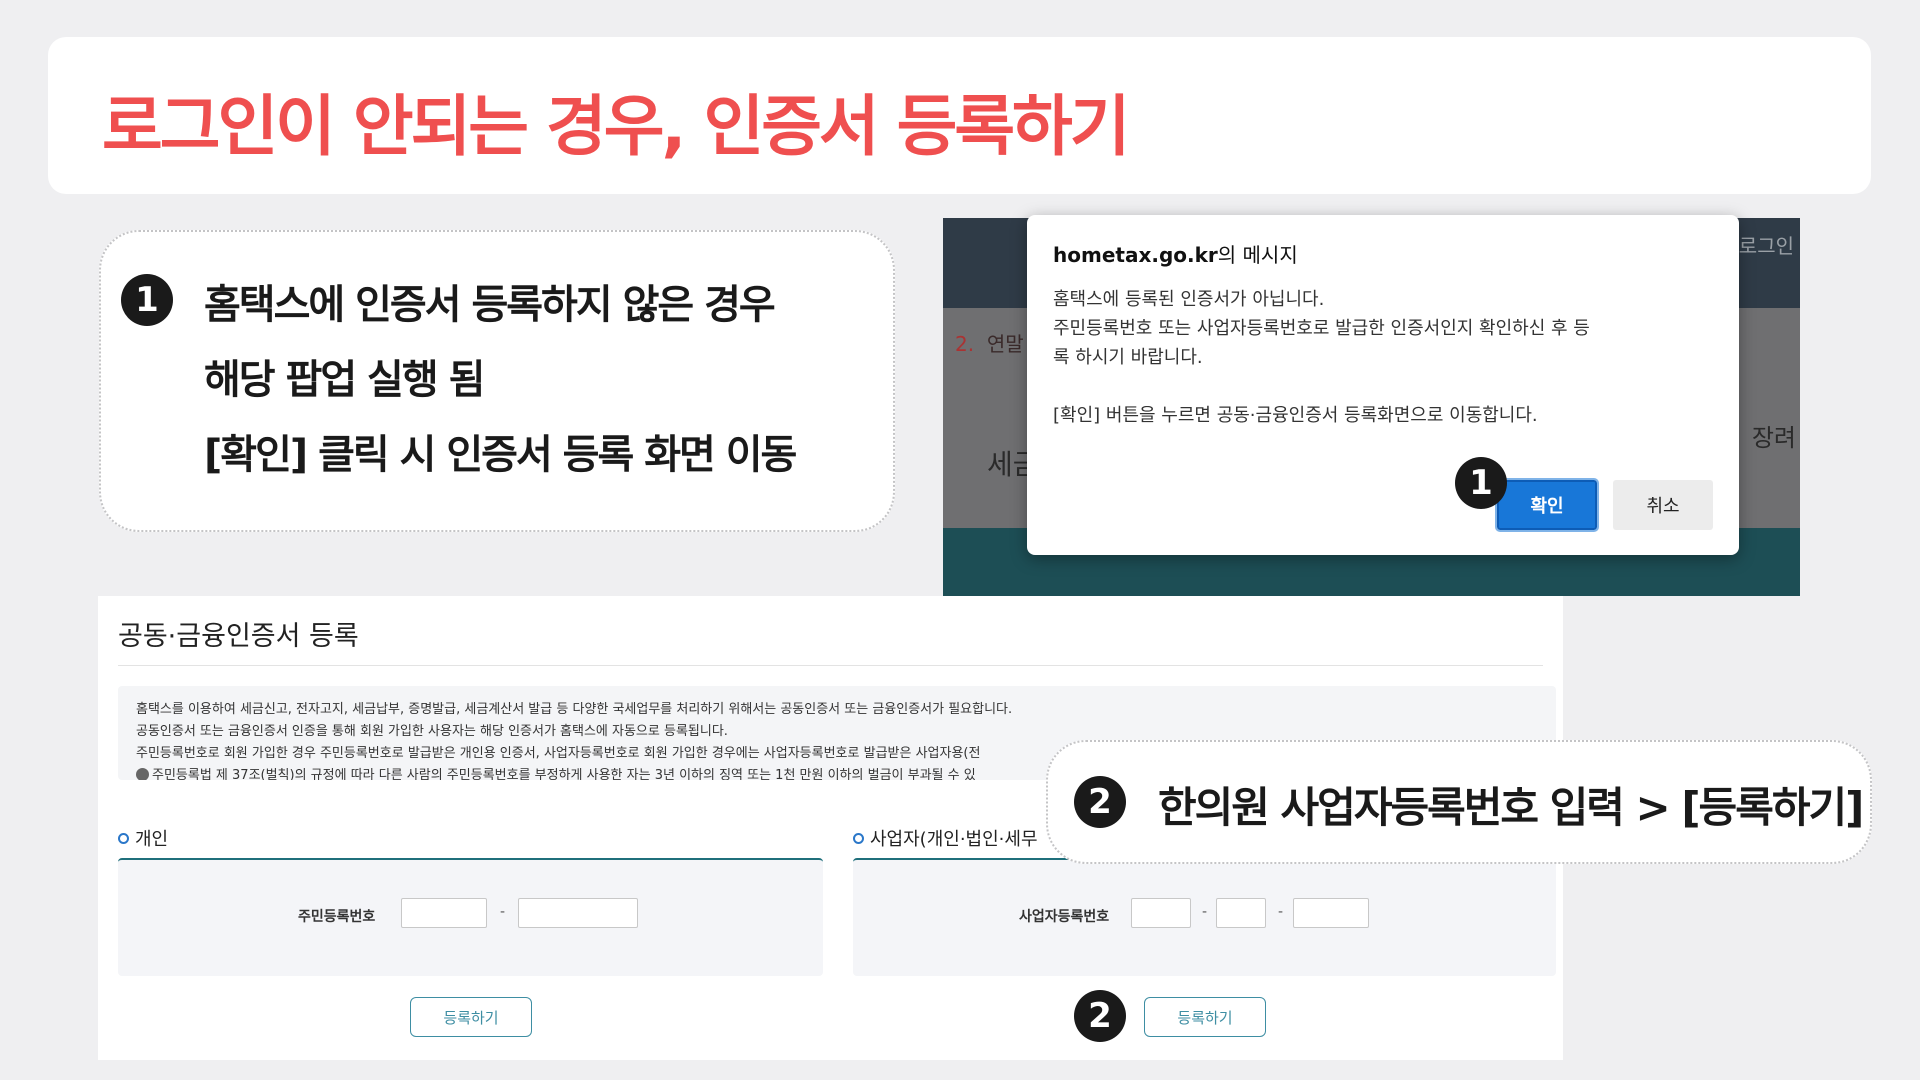  Describe the element at coordinates (1773, 438) in the screenshot. I see `site-right-fragment: 장려` at that location.